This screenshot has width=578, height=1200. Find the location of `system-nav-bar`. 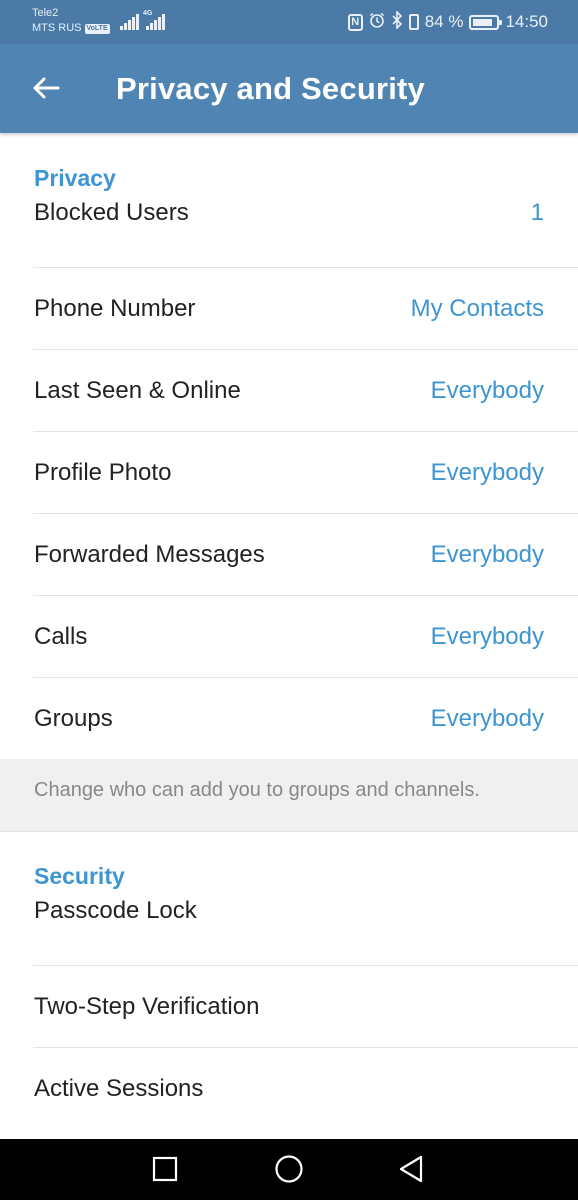

system-nav-bar is located at coordinates (289, 1169).